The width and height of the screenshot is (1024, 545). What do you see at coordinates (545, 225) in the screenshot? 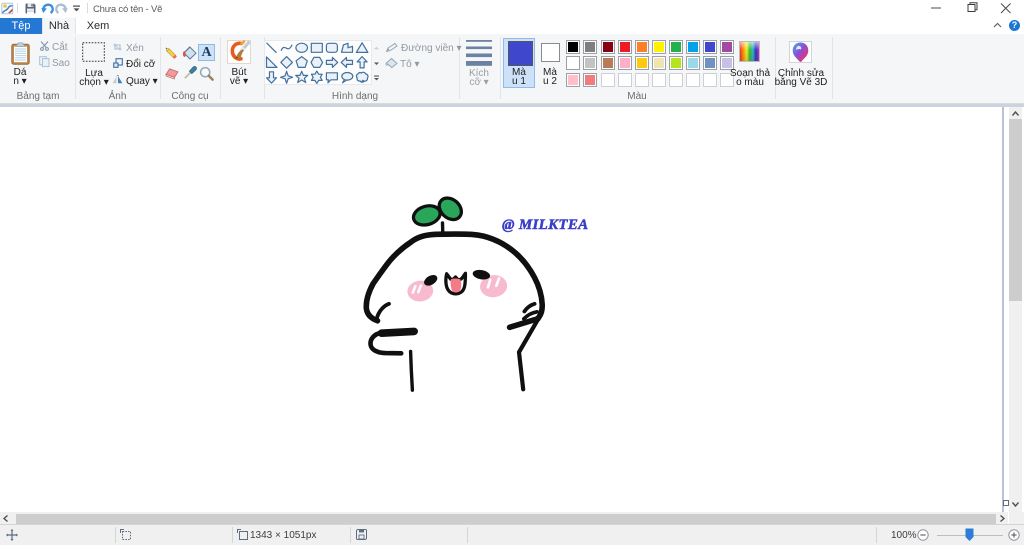
I see `svg-text: @ MILKTEA` at bounding box center [545, 225].